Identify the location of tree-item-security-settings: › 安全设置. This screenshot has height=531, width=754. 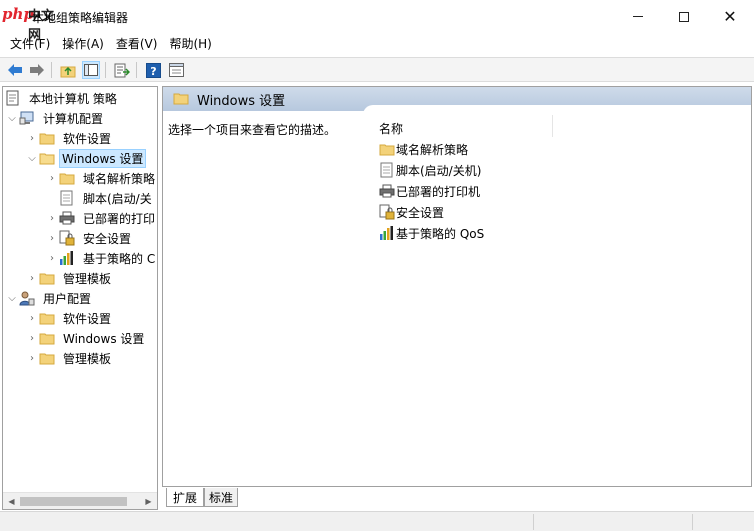
(90, 238).